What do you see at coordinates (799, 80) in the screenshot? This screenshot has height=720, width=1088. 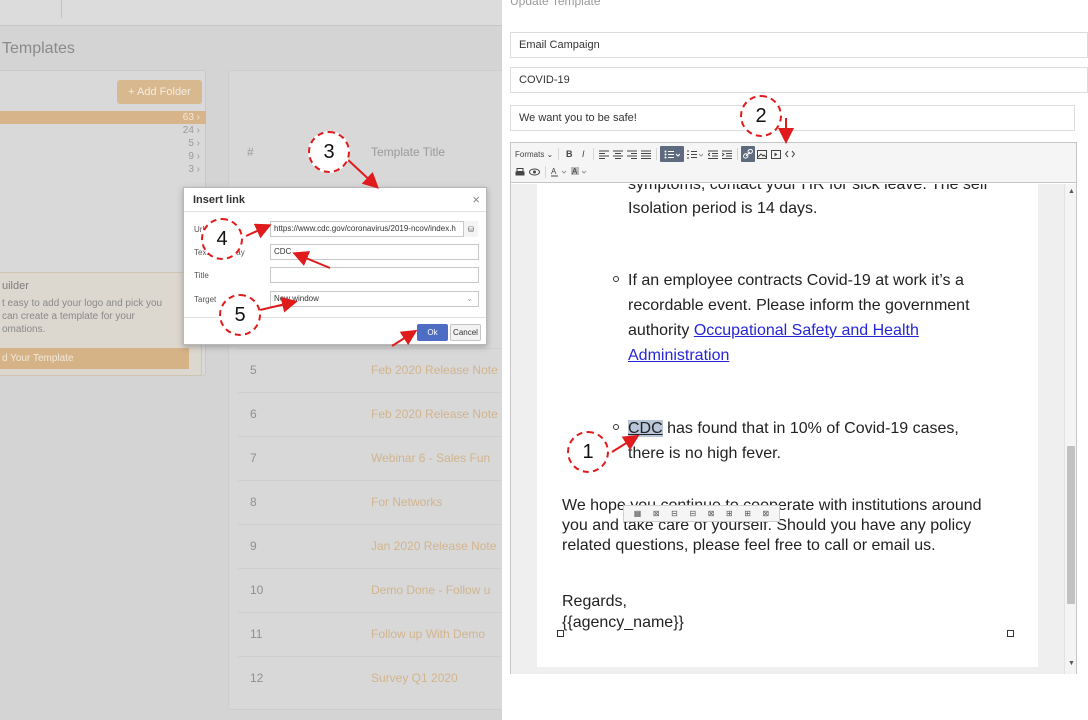 I see `template-name-field: COVID-19` at bounding box center [799, 80].